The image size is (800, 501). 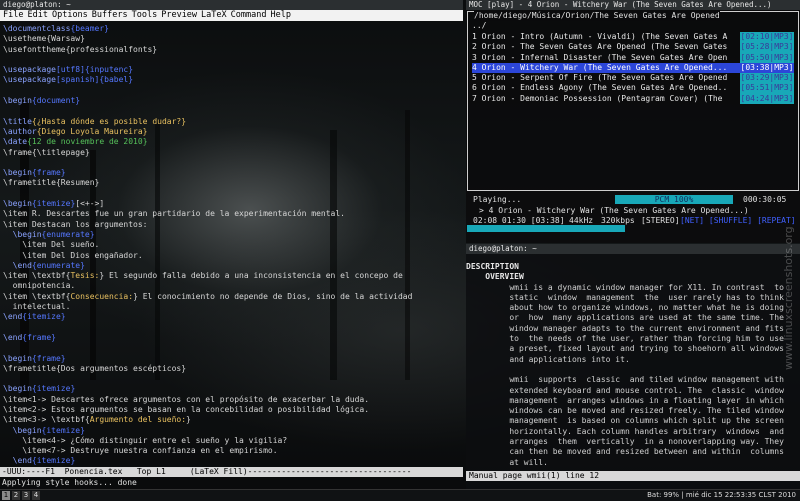 I want to click on code-line: \begin{enumerate}, so click(x=53, y=234).